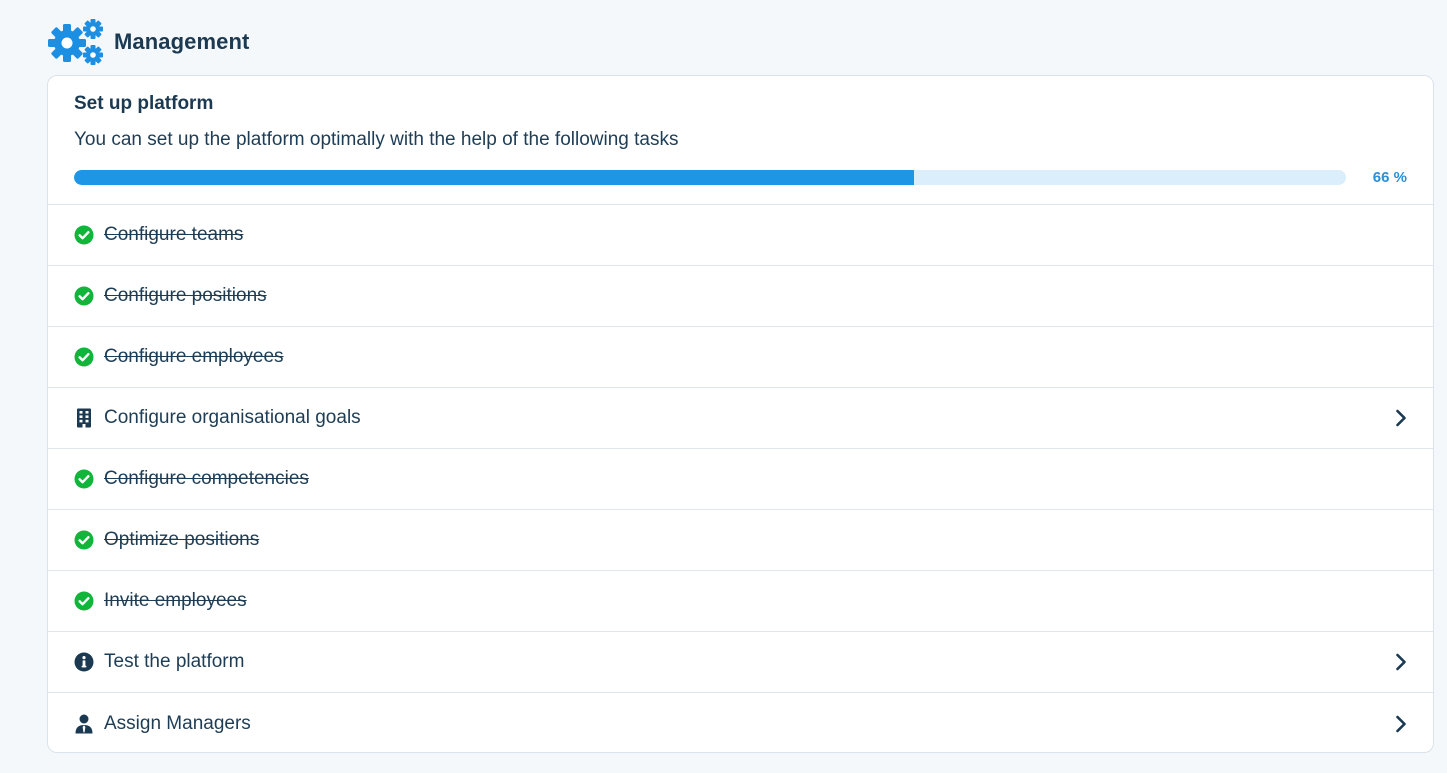  What do you see at coordinates (182, 539) in the screenshot?
I see `task-label: Optimize positions` at bounding box center [182, 539].